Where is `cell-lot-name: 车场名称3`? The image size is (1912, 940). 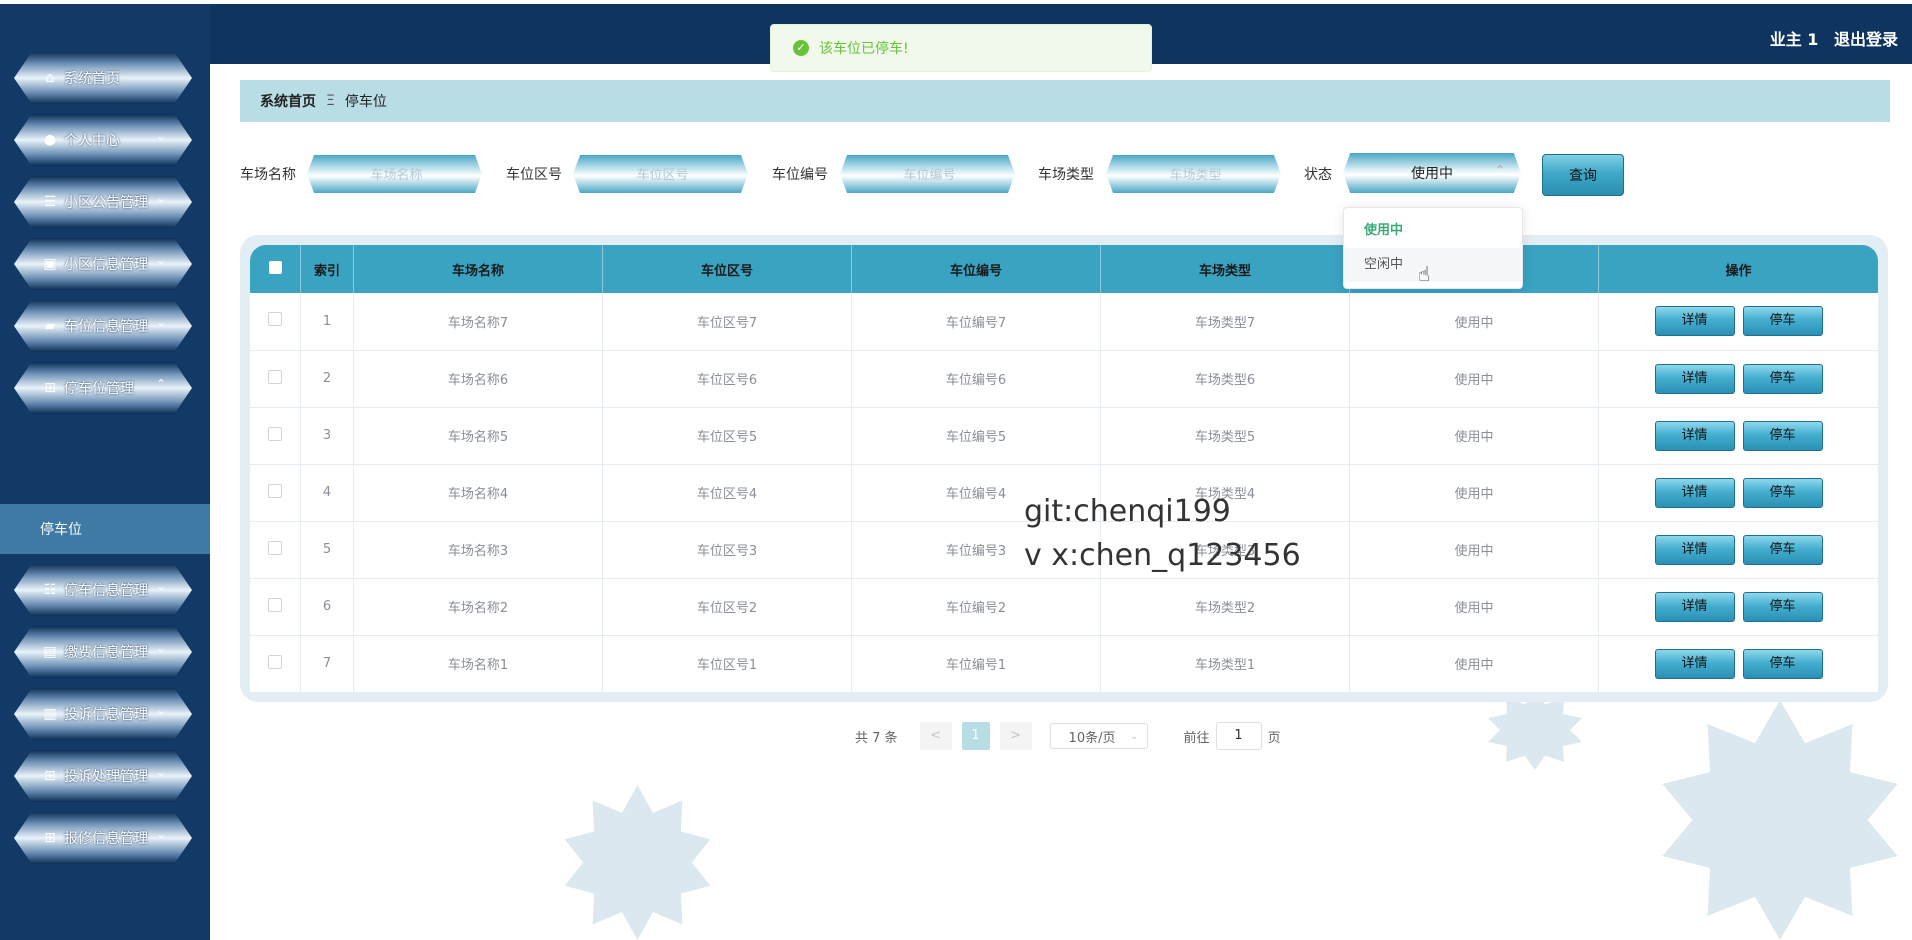
cell-lot-name: 车场名称3 is located at coordinates (478, 549).